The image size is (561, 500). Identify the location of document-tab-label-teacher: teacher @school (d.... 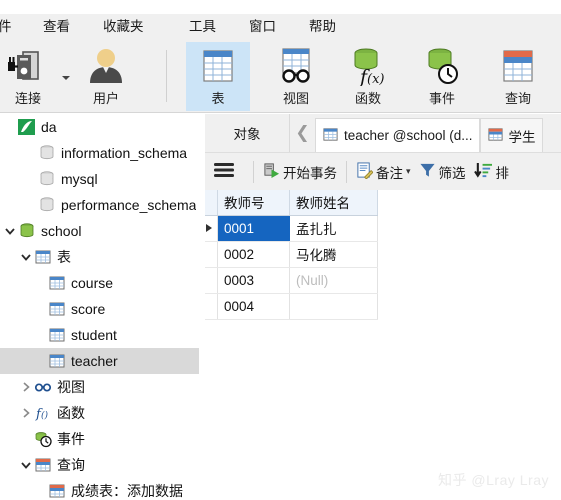
(408, 135).